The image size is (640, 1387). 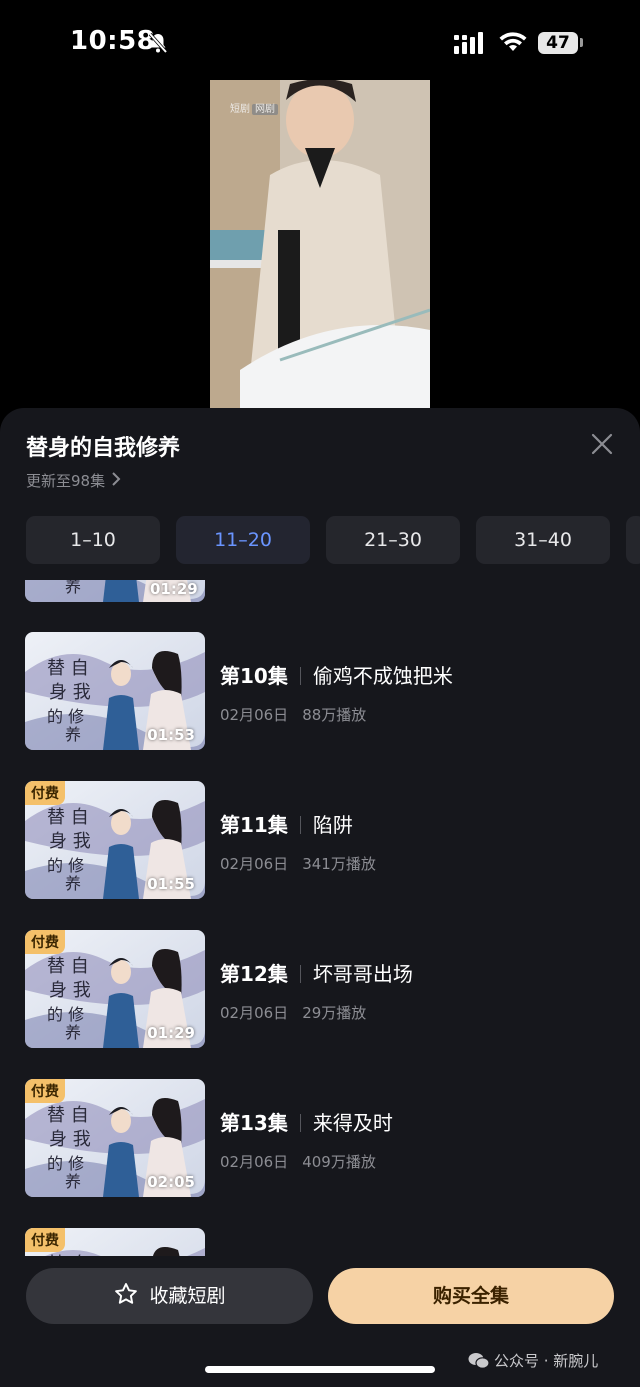 I want to click on episode-plays: 341万播放, so click(x=339, y=864).